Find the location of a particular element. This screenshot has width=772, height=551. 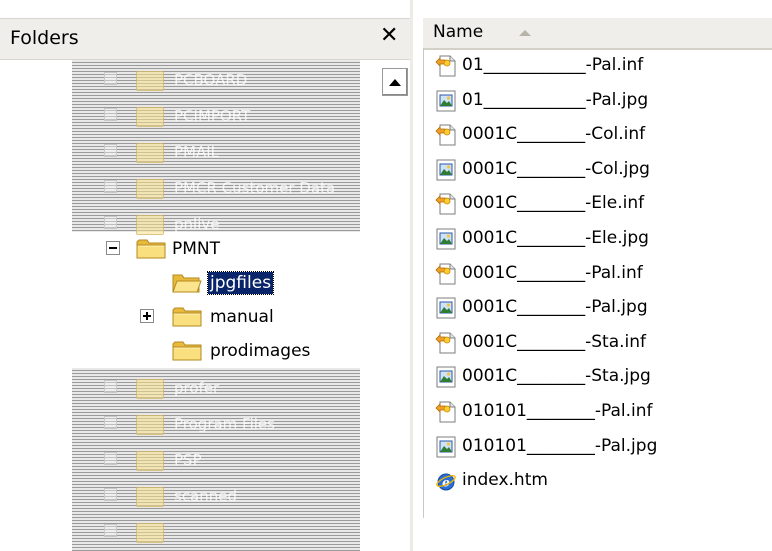

internet-explorer-icon: e is located at coordinates (446, 481).